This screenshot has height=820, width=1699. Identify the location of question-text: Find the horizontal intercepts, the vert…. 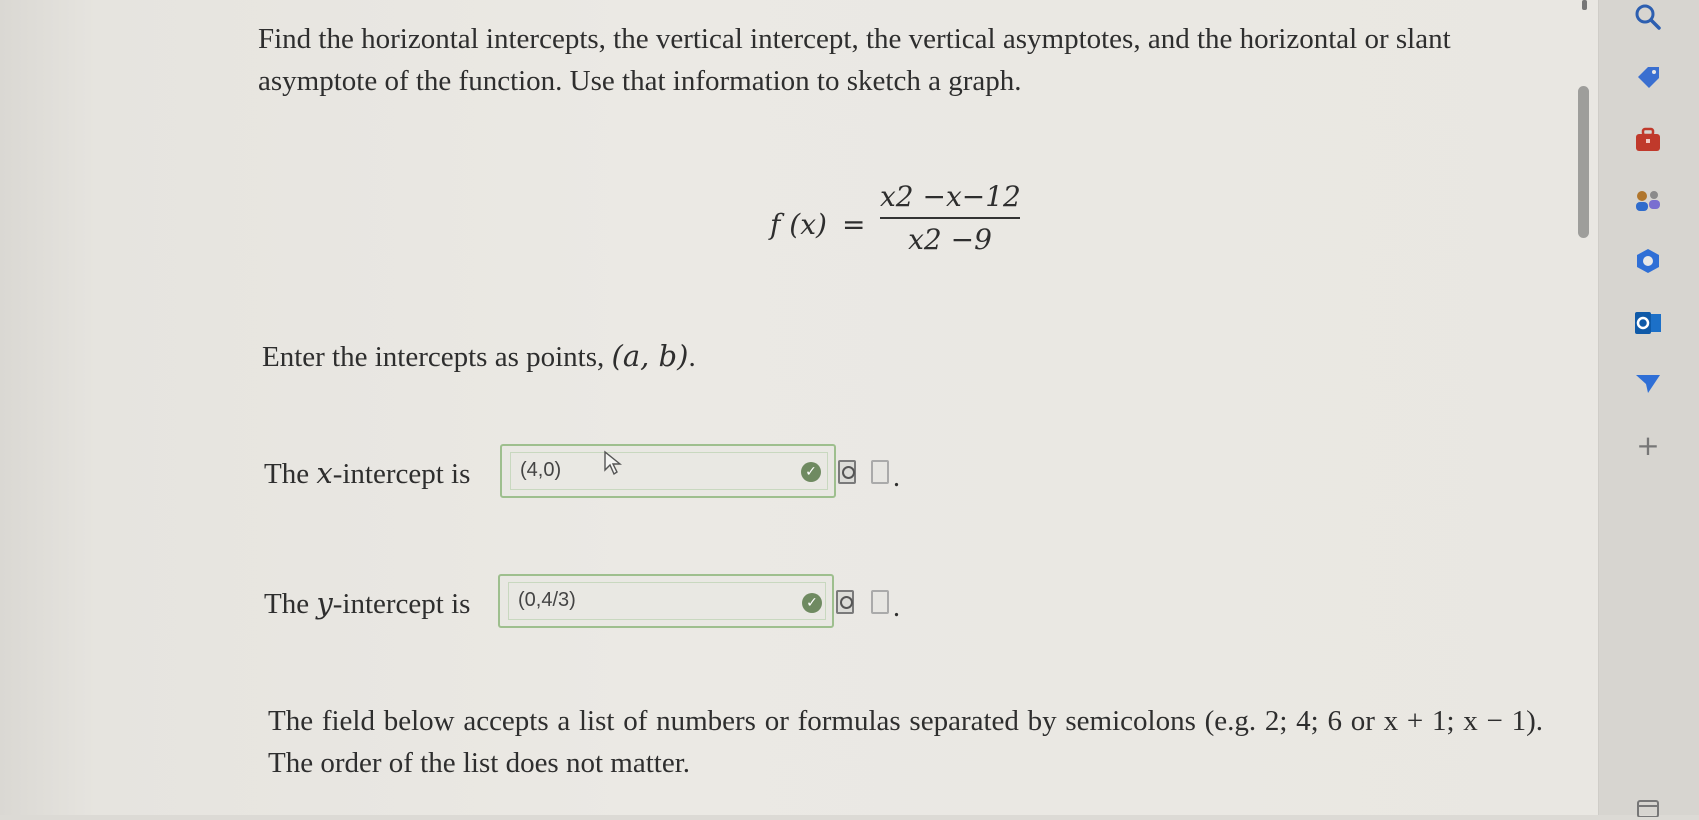
(854, 60).